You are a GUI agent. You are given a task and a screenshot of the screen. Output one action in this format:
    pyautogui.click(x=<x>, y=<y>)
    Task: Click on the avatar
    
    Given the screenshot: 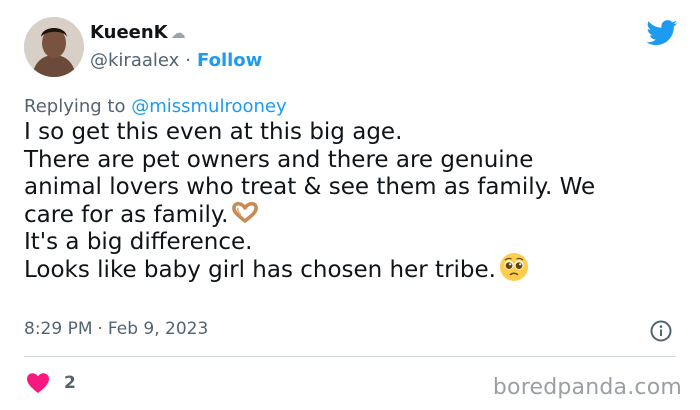 What is the action you would take?
    pyautogui.click(x=54, y=47)
    